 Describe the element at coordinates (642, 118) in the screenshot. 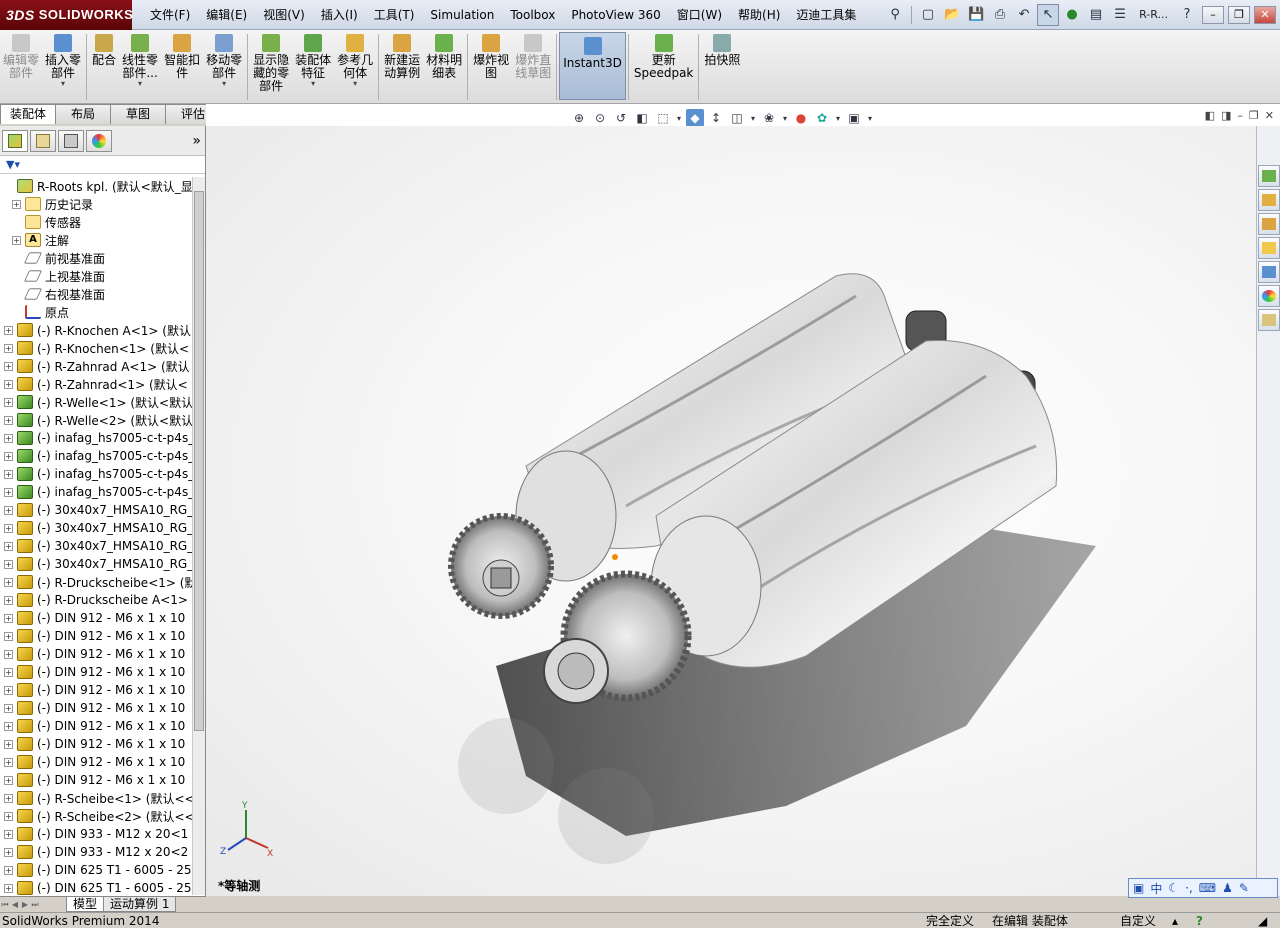

I see `section-view-icon: ◧` at that location.